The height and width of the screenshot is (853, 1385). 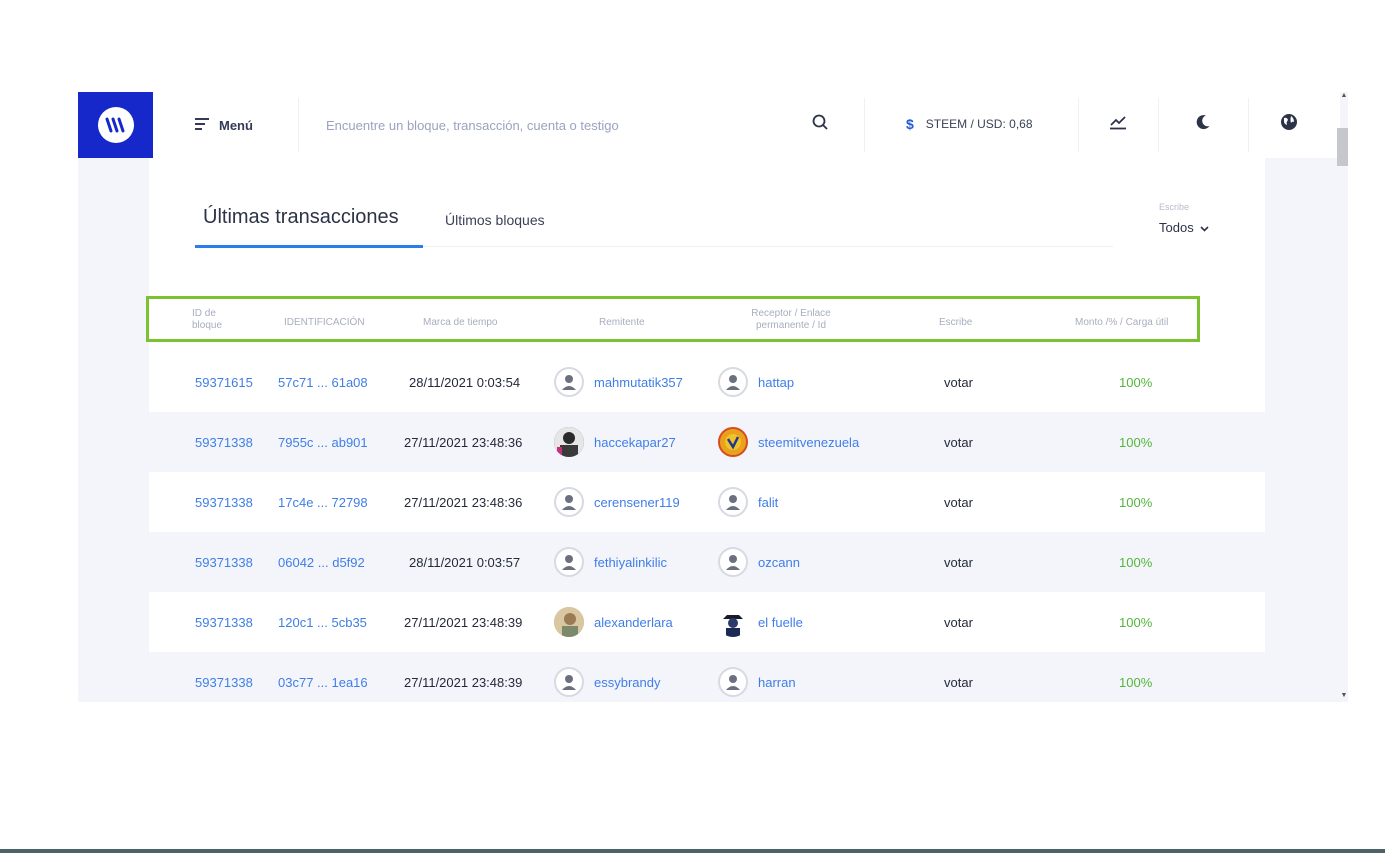 What do you see at coordinates (1289, 124) in the screenshot?
I see `language-button` at bounding box center [1289, 124].